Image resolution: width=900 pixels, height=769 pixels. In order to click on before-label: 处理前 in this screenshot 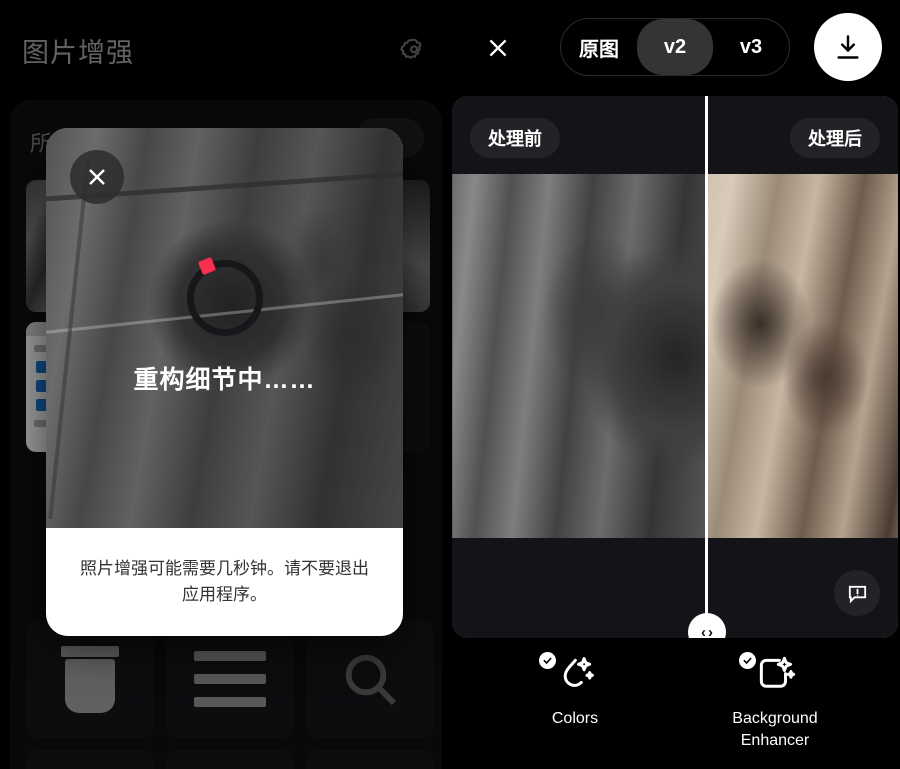, I will do `click(515, 138)`.